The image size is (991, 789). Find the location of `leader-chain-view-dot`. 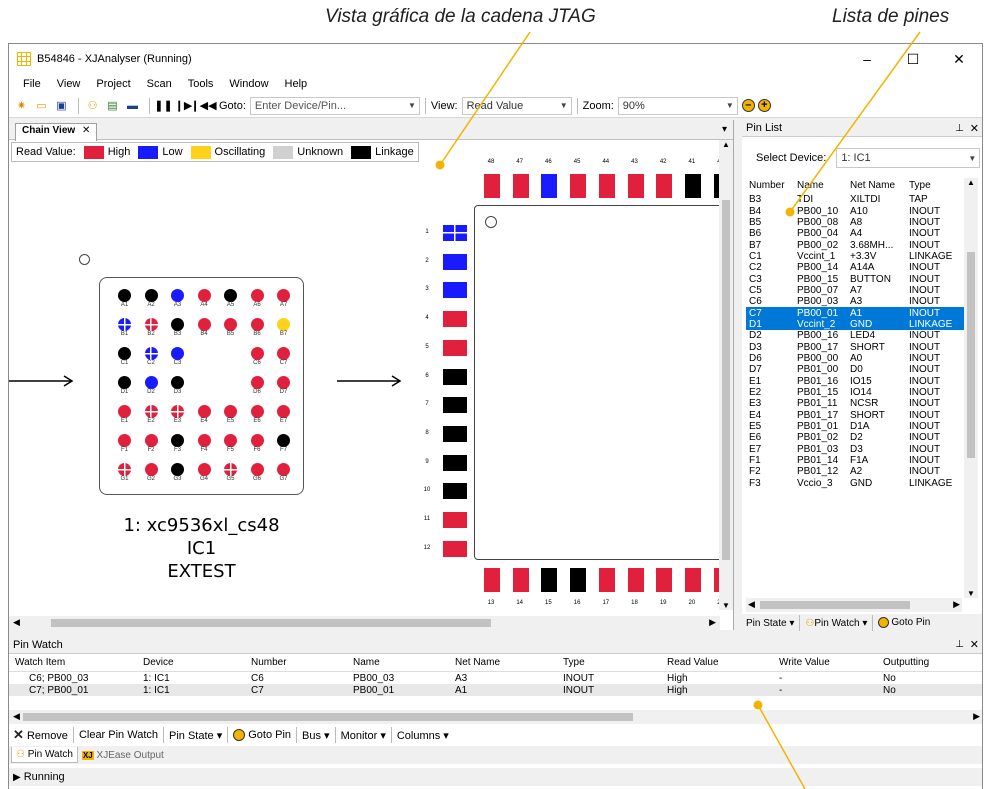

leader-chain-view-dot is located at coordinates (440, 165).